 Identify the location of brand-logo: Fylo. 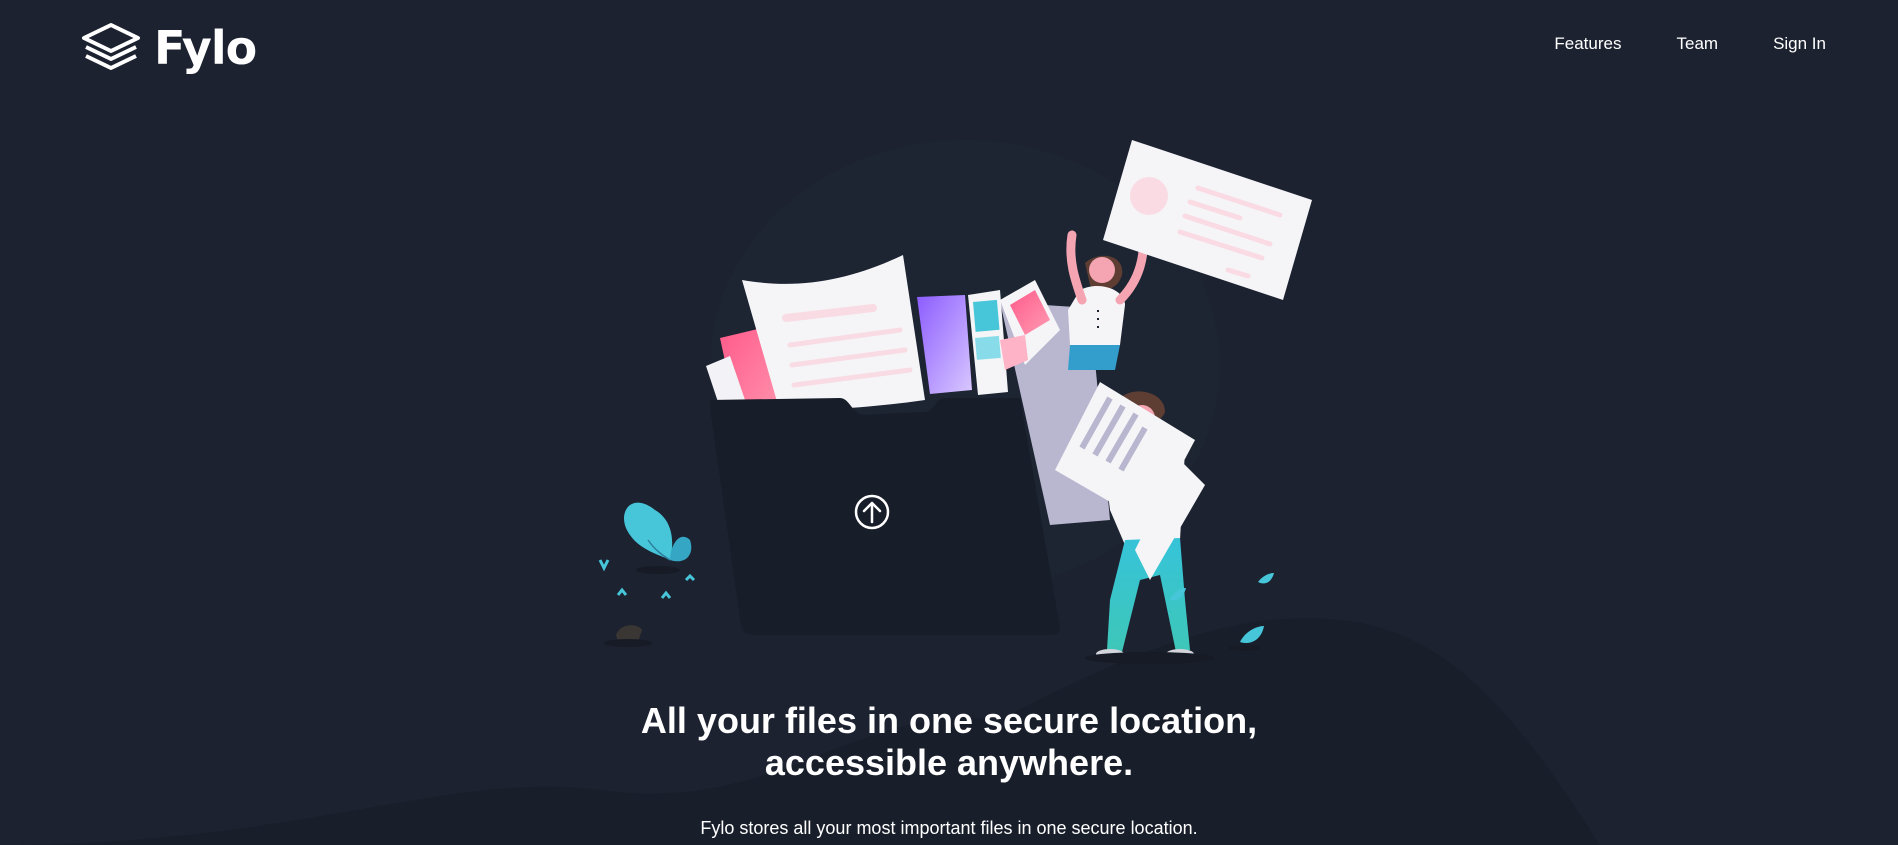
(168, 48).